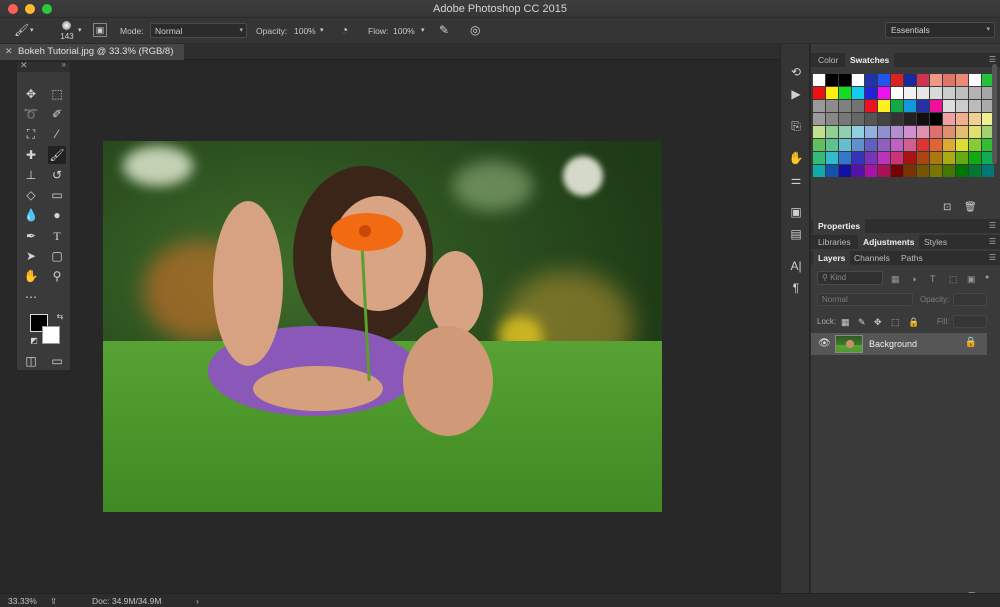 This screenshot has width=1000, height=607. Describe the element at coordinates (100, 30) in the screenshot. I see `brush-panel-toggle-icon: ▣` at that location.